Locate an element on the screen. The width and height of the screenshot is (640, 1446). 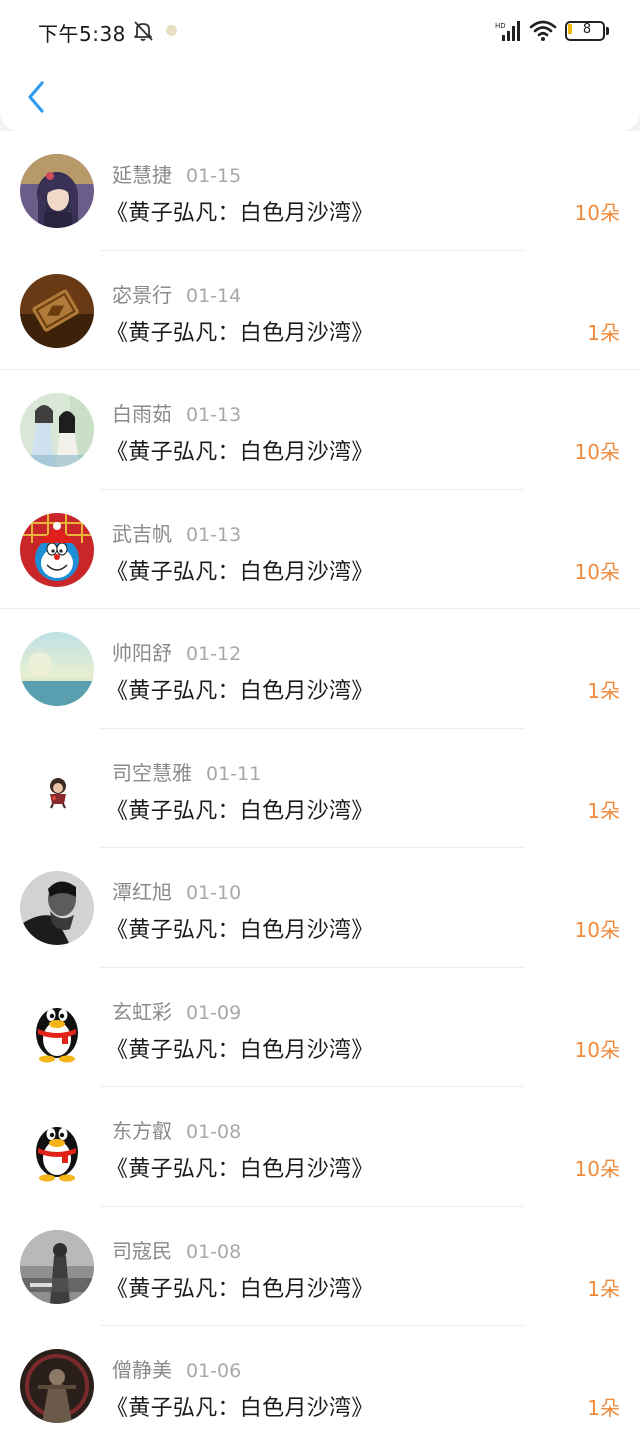
gift-date: 01-12 is located at coordinates (214, 654).